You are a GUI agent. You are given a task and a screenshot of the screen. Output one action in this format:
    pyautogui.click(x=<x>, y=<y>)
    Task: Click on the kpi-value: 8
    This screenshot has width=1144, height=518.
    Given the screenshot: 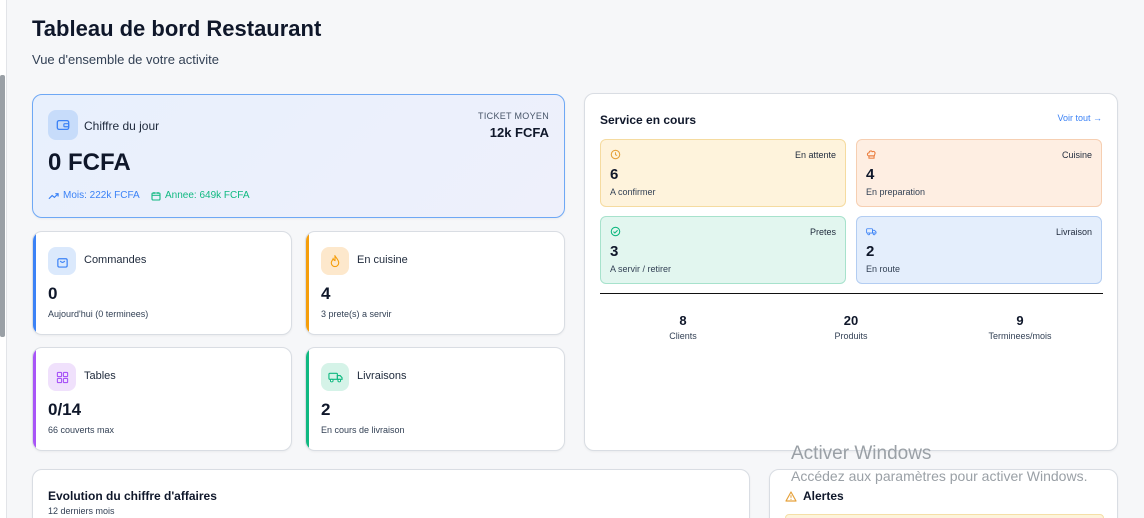 What is the action you would take?
    pyautogui.click(x=683, y=320)
    